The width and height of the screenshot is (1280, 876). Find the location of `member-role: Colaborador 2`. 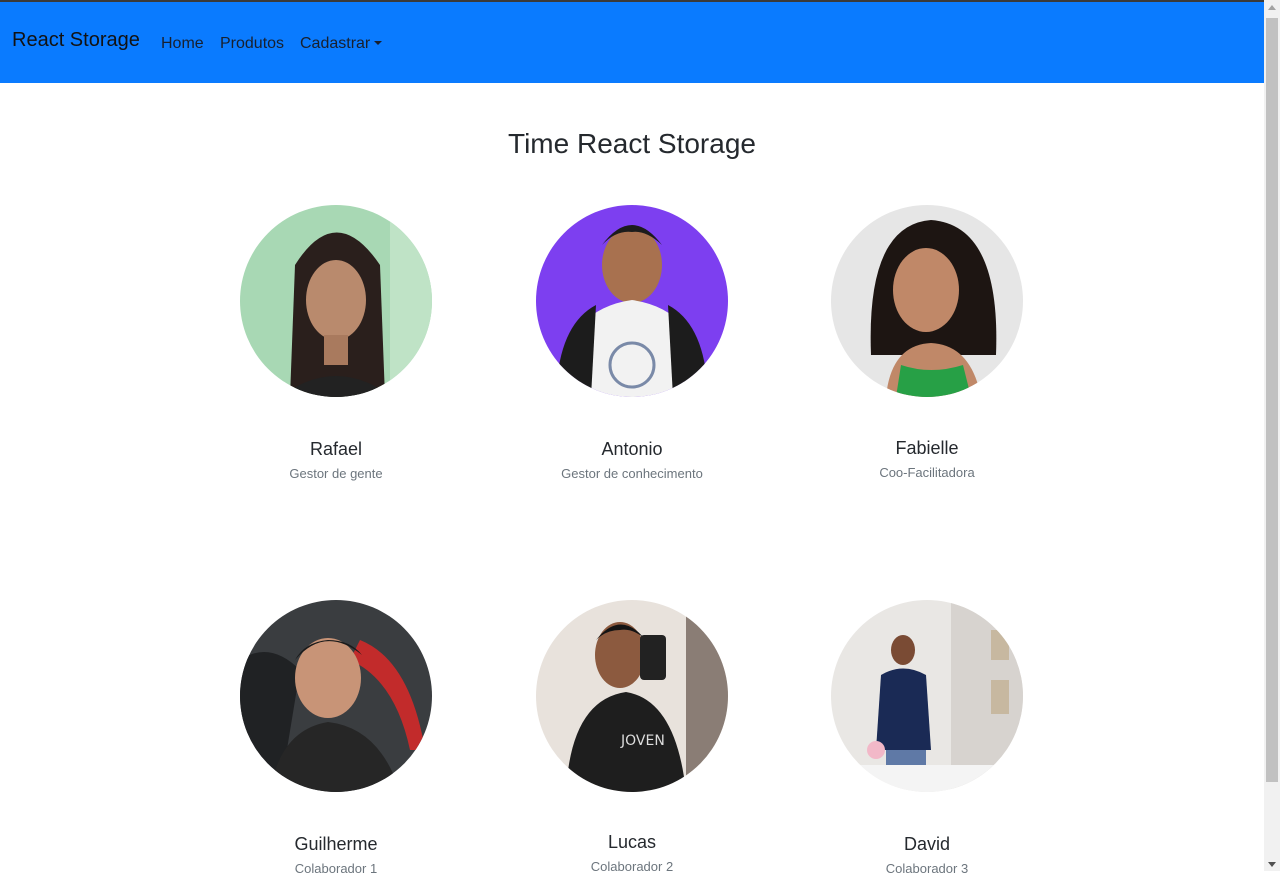

member-role: Colaborador 2 is located at coordinates (632, 866).